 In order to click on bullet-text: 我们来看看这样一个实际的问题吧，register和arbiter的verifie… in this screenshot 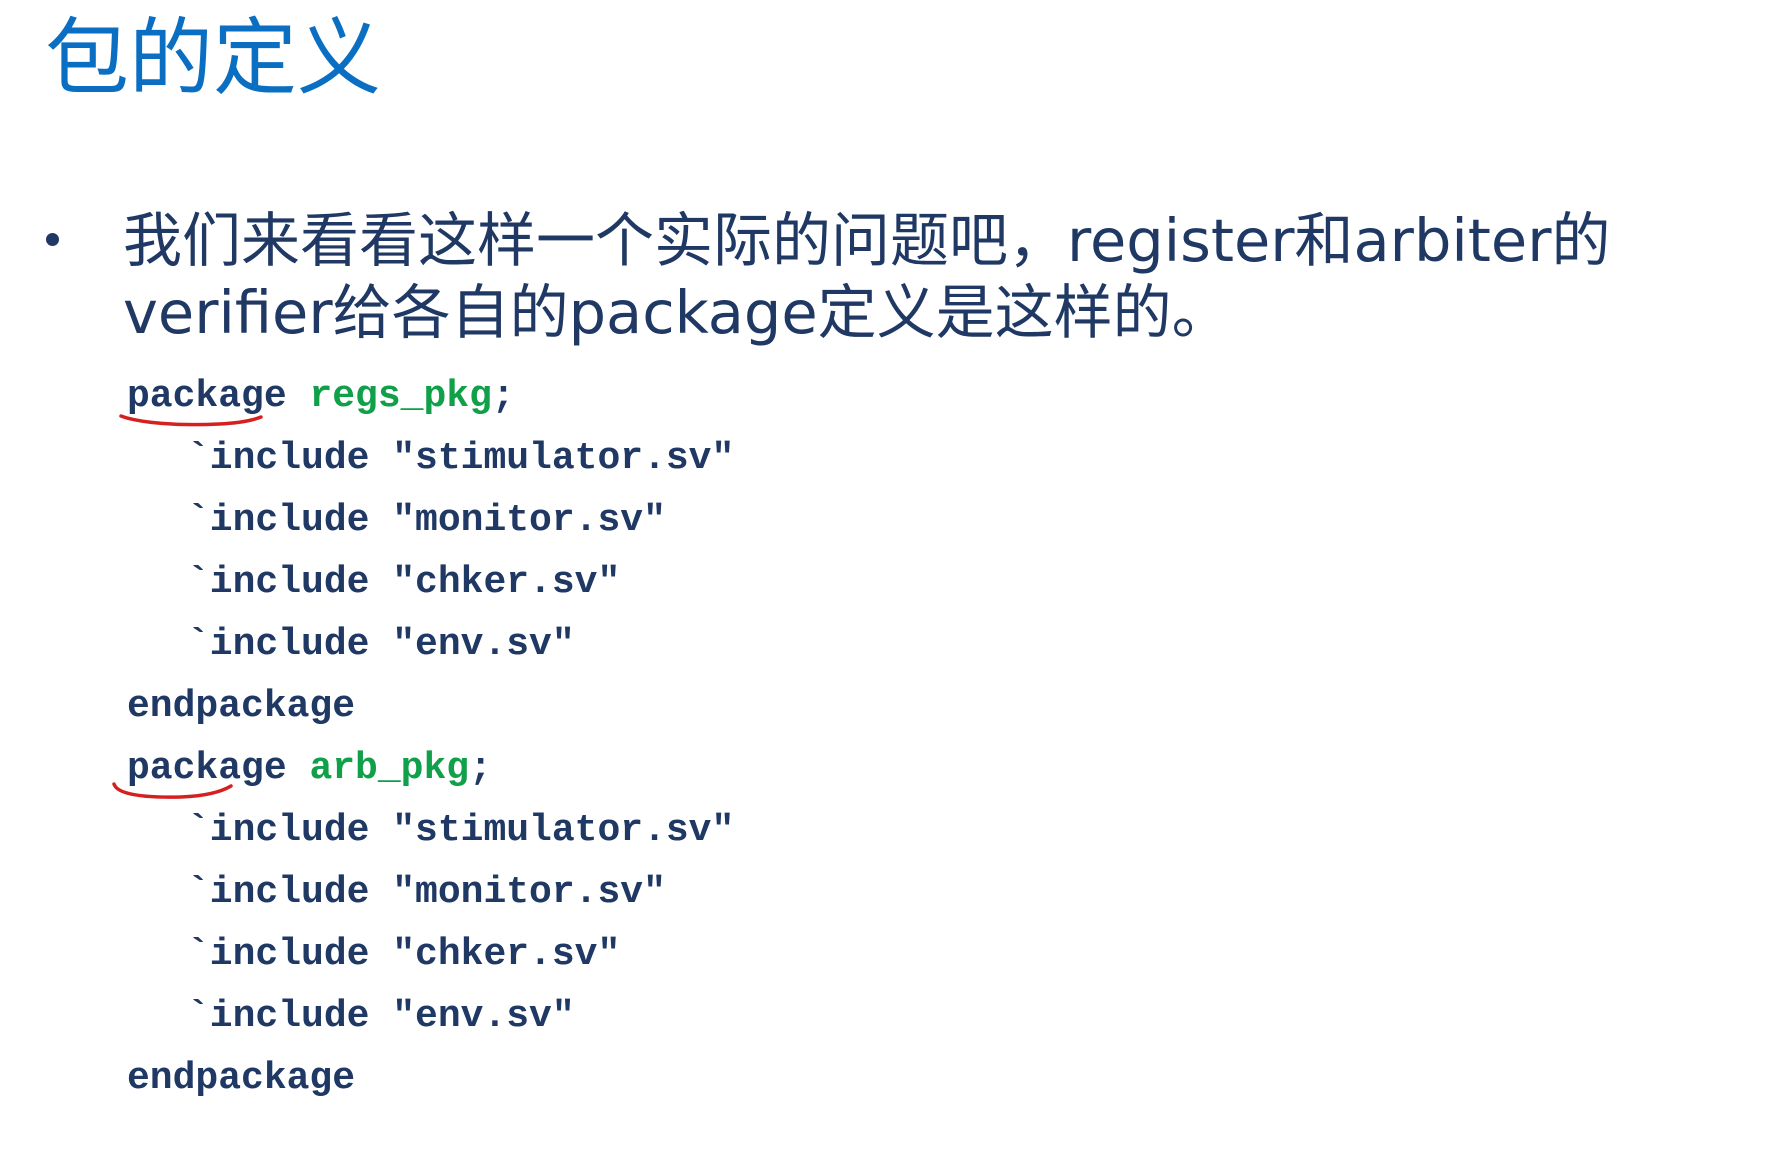, I will do `click(867, 276)`.